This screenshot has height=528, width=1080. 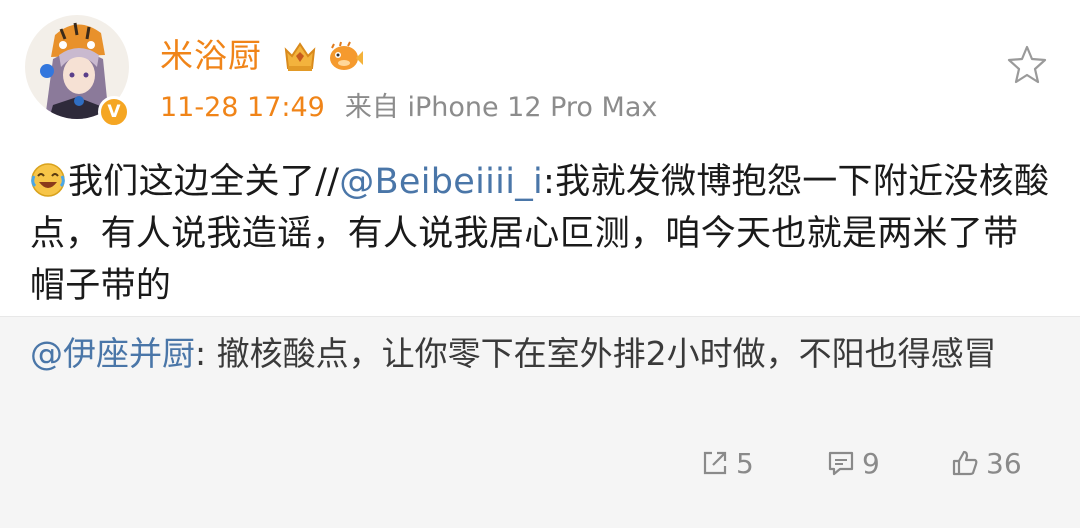 I want to click on share-button: 5, so click(x=727, y=463).